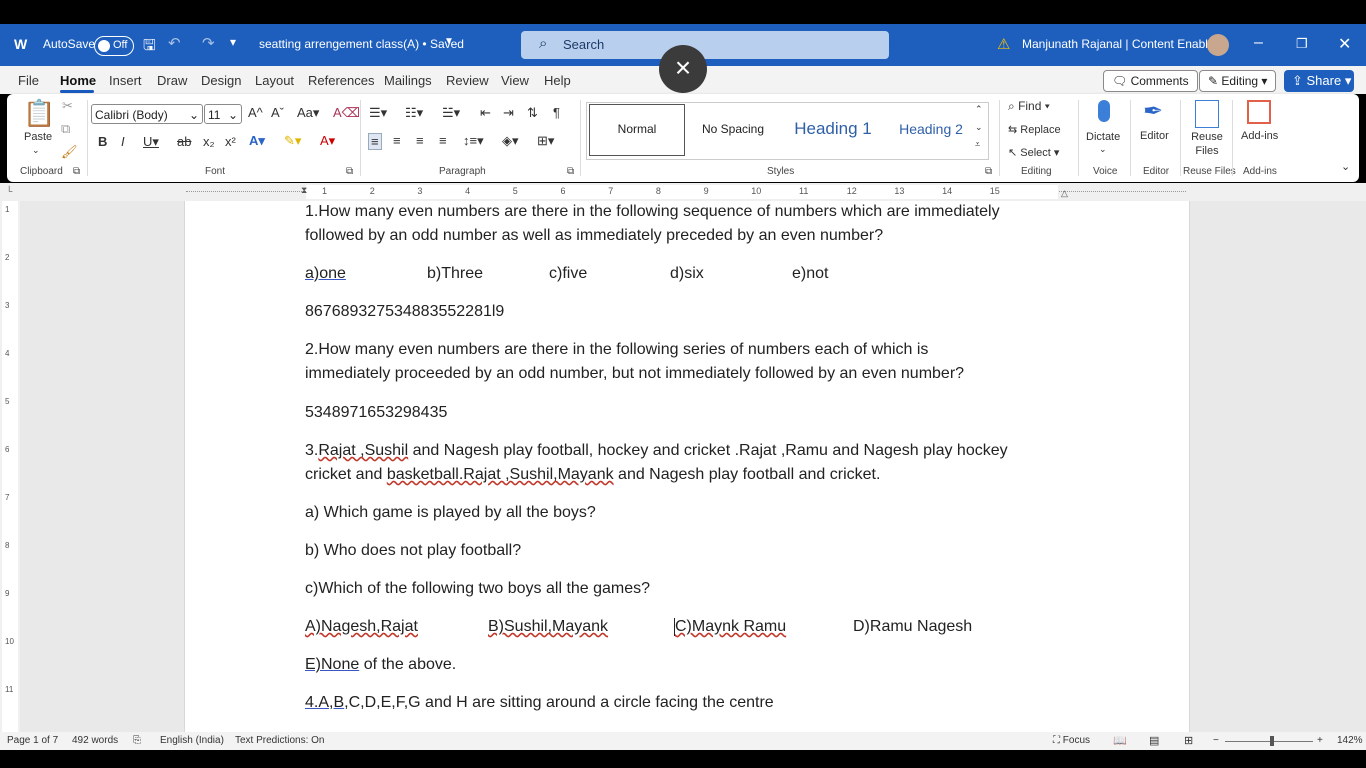 The image size is (1366, 768). I want to click on show-formatting-icon: ¶, so click(556, 112).